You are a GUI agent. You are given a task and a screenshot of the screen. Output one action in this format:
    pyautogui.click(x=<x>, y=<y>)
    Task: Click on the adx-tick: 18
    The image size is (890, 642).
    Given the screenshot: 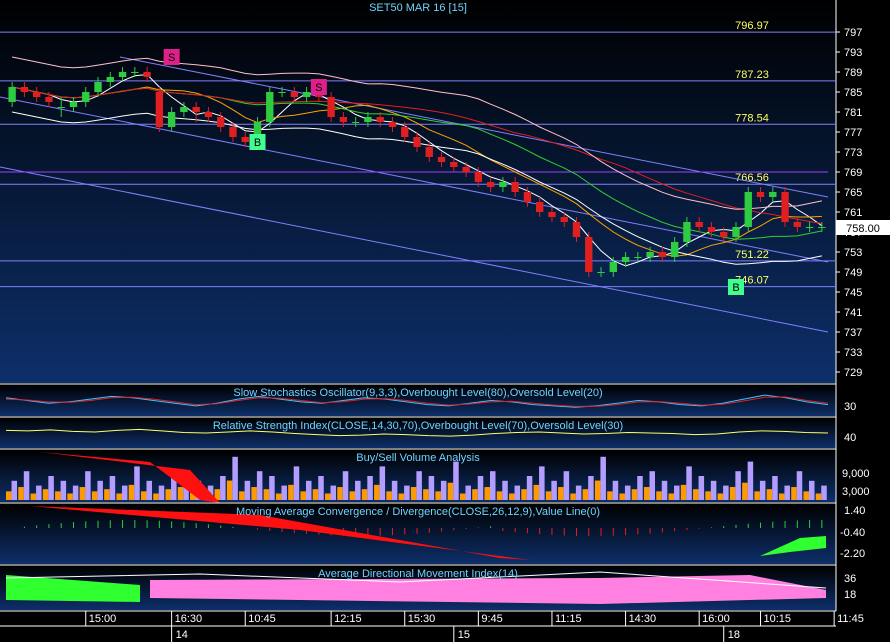 What is the action you would take?
    pyautogui.click(x=850, y=595)
    